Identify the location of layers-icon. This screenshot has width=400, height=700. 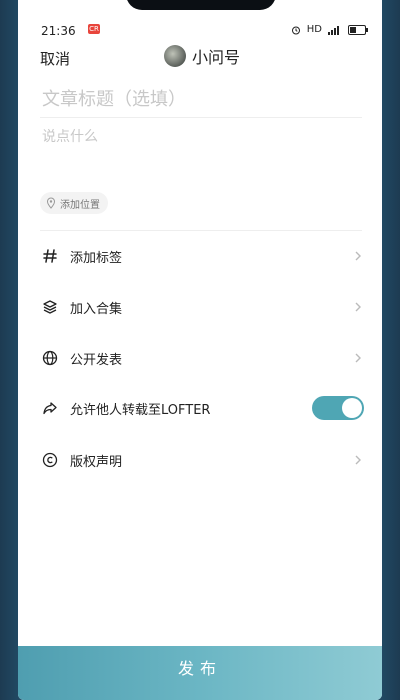
(50, 307).